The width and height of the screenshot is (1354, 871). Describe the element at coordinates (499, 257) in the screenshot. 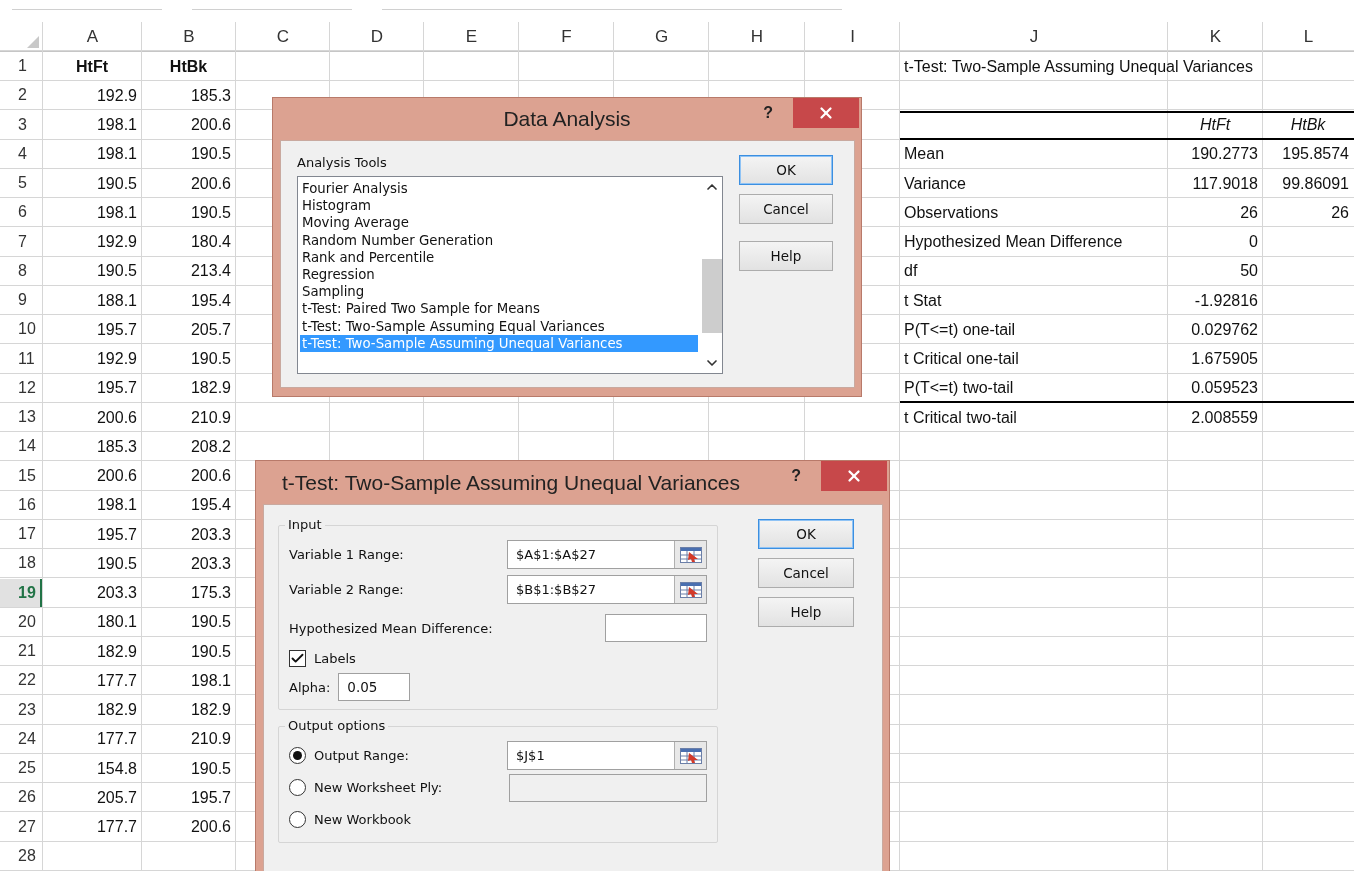

I see `list-item: Rank and Percentile` at that location.